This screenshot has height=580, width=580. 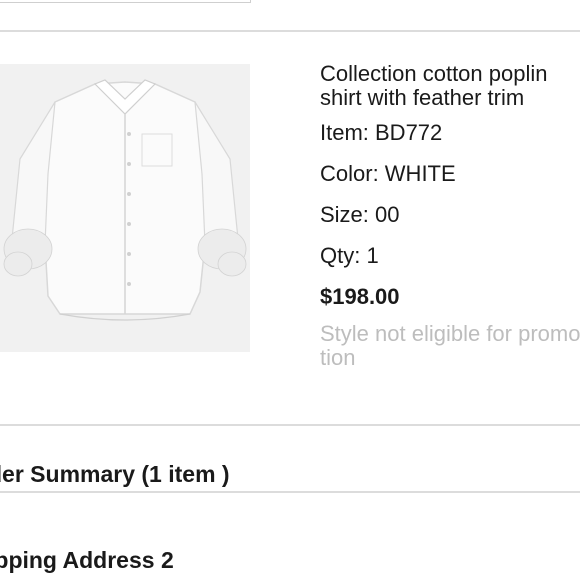 I want to click on product-item-number: Item: BD772, so click(x=381, y=132).